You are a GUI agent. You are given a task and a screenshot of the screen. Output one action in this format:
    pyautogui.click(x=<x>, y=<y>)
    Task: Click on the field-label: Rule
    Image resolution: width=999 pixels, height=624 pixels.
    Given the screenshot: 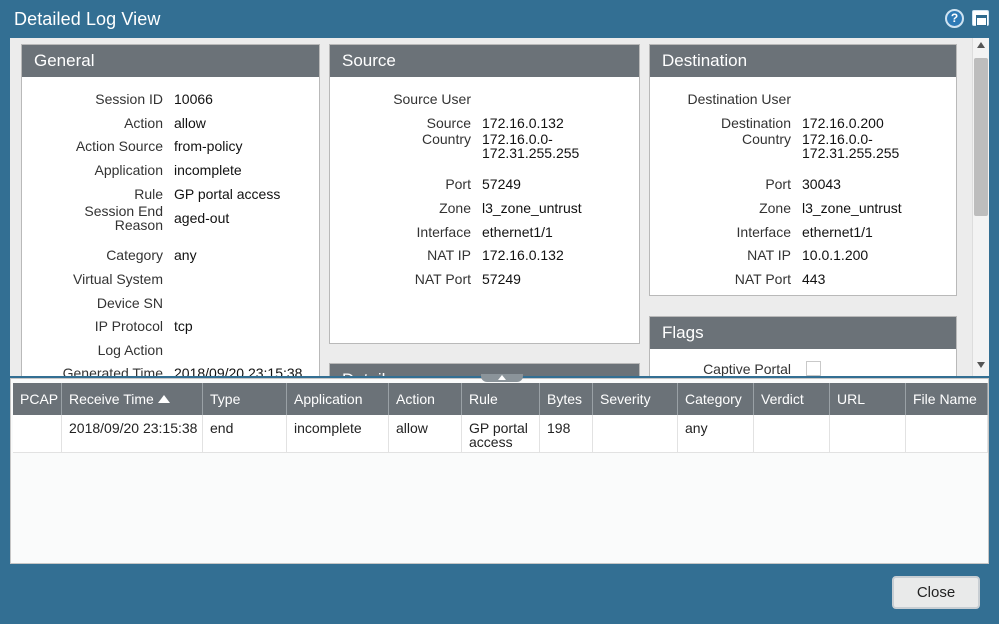 What is the action you would take?
    pyautogui.click(x=148, y=194)
    